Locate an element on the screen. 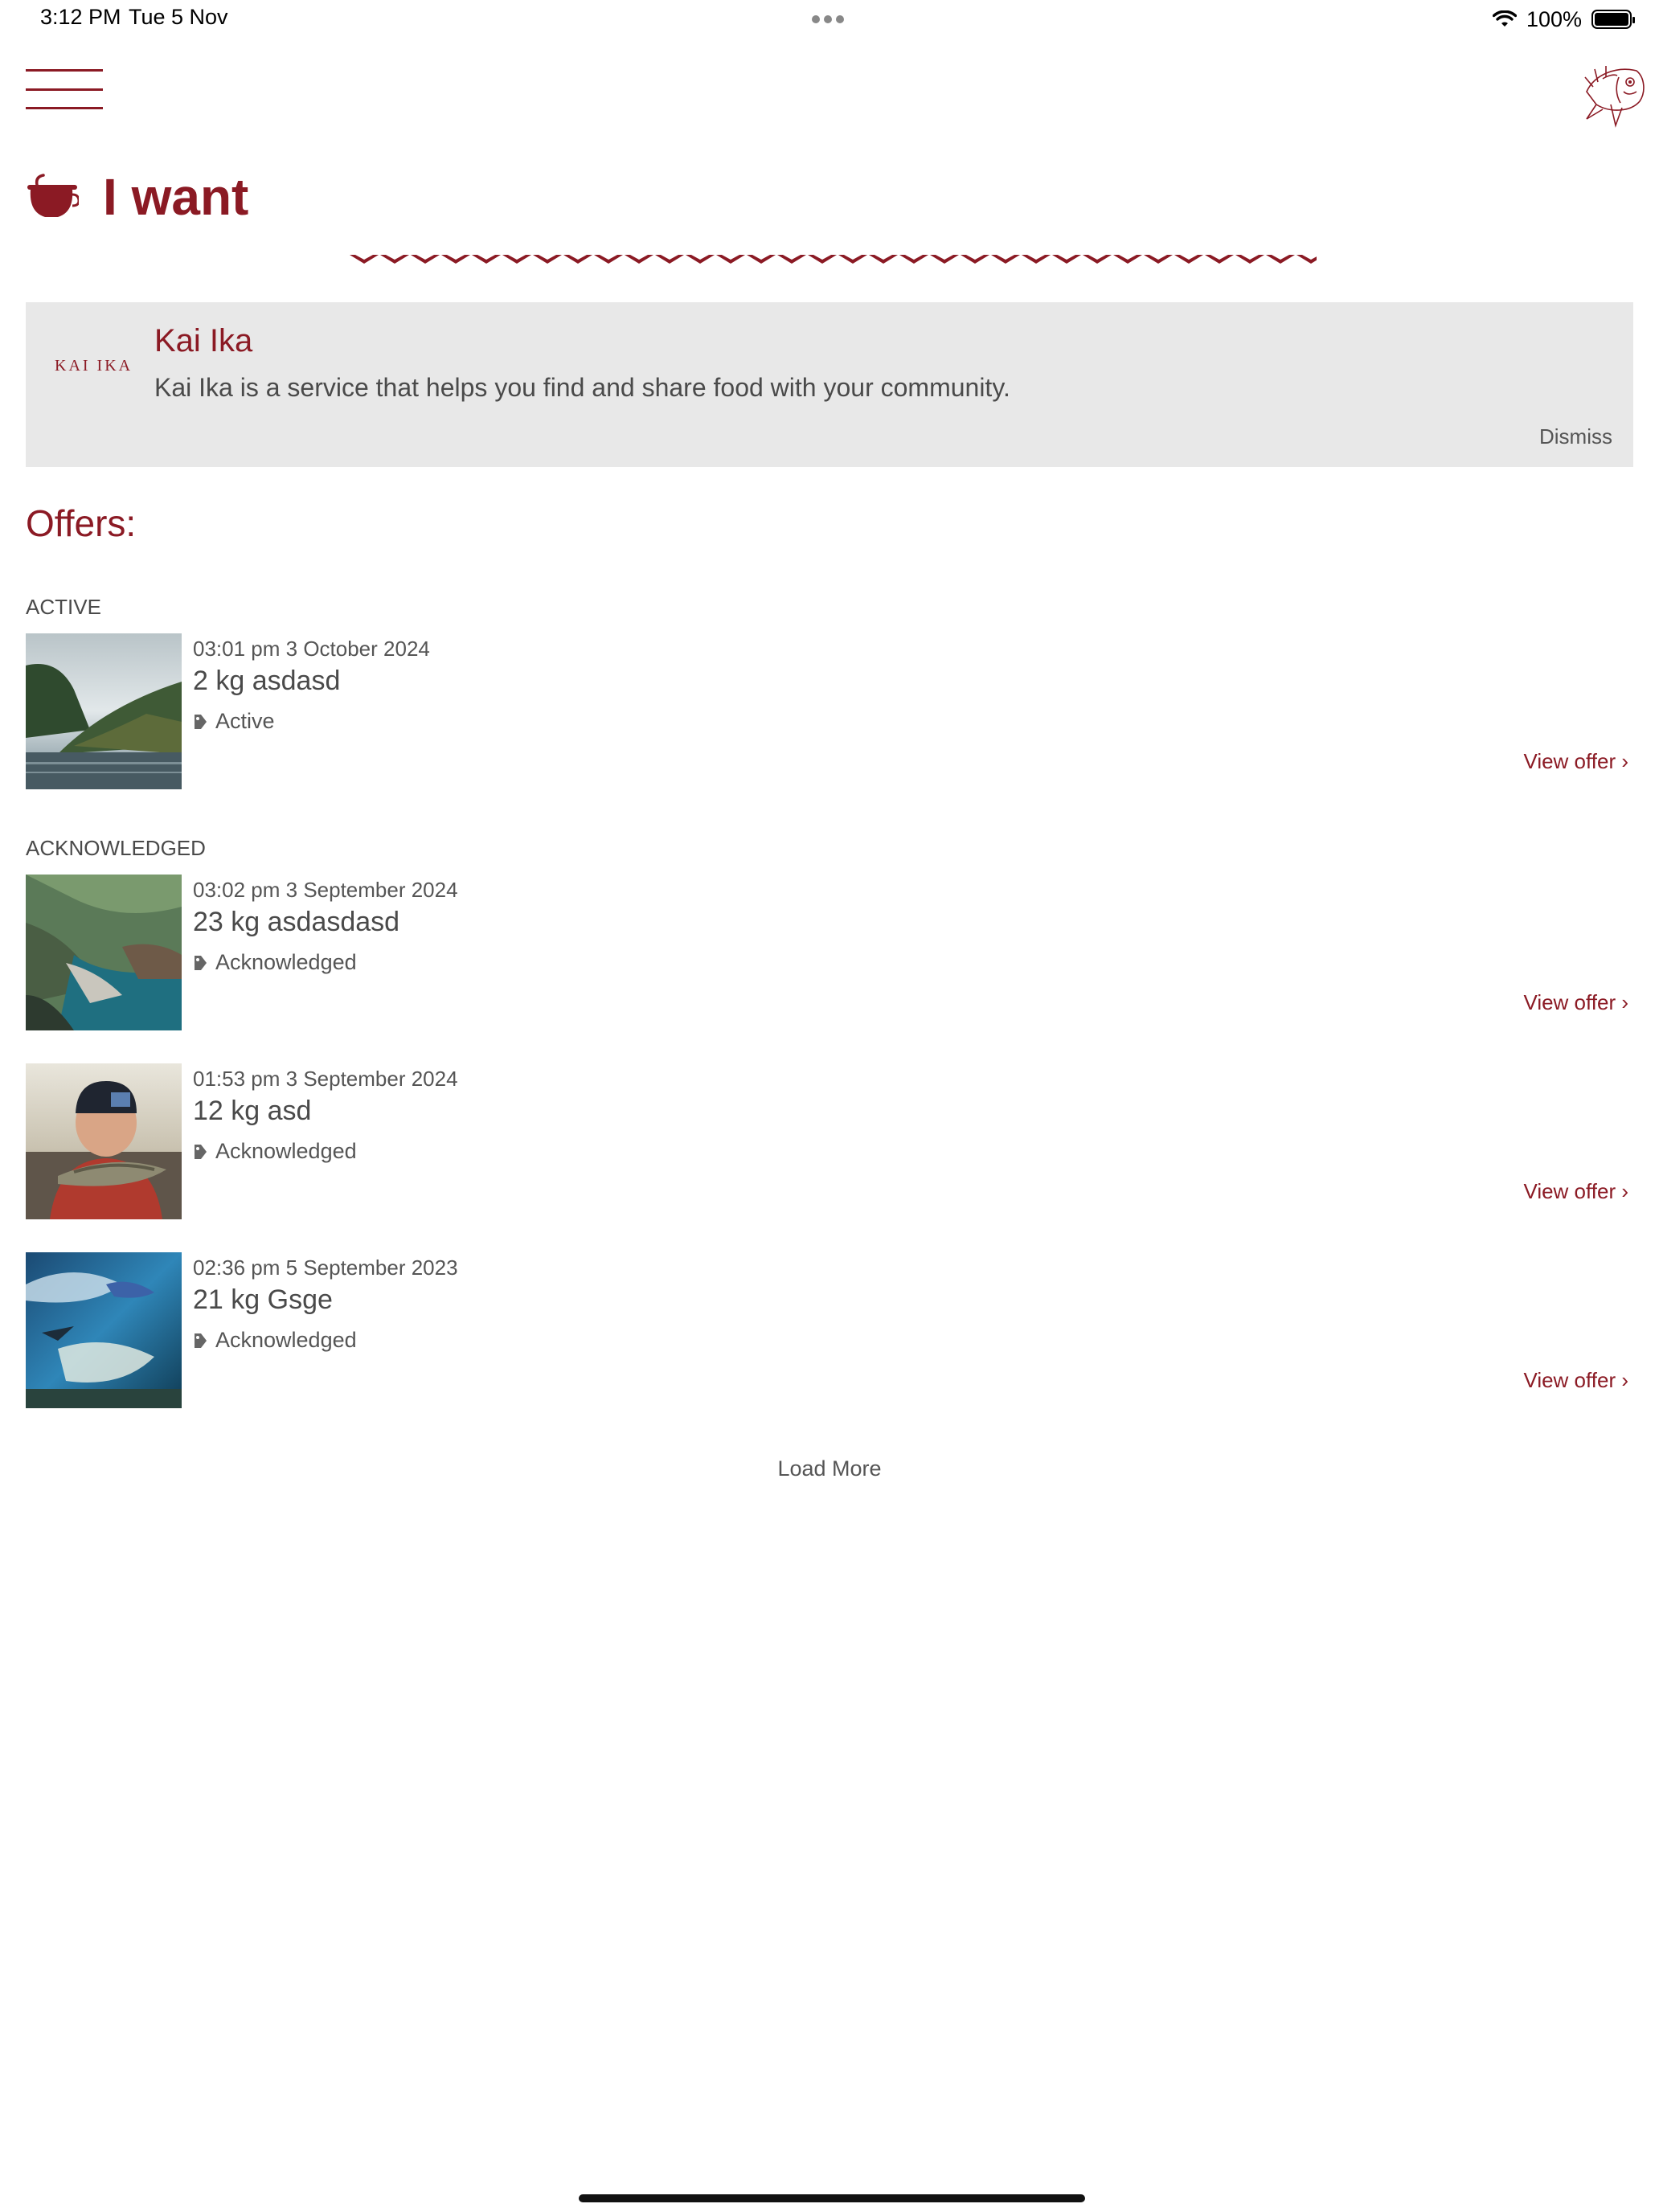 This screenshot has height=2212, width=1659. zigzag-divider is located at coordinates (833, 260).